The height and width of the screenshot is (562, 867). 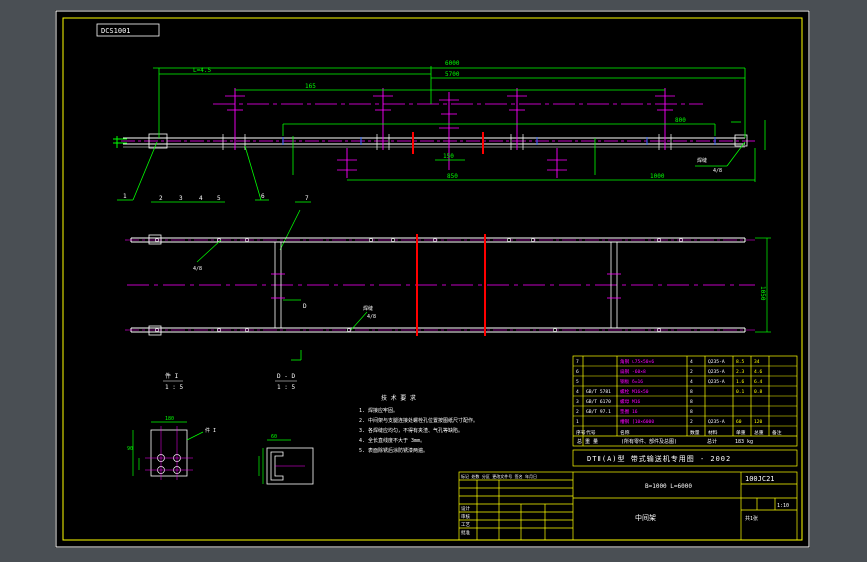 I want to click on parts-header-cell: 材料, so click(x=713, y=432).